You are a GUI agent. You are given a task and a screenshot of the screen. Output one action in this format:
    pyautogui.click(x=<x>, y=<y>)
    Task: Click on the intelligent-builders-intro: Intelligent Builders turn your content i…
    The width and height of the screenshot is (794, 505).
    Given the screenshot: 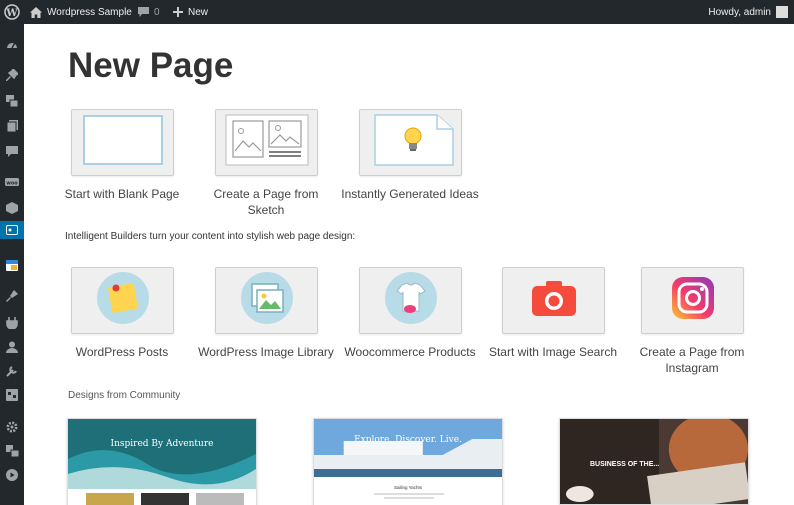 What is the action you would take?
    pyautogui.click(x=210, y=236)
    